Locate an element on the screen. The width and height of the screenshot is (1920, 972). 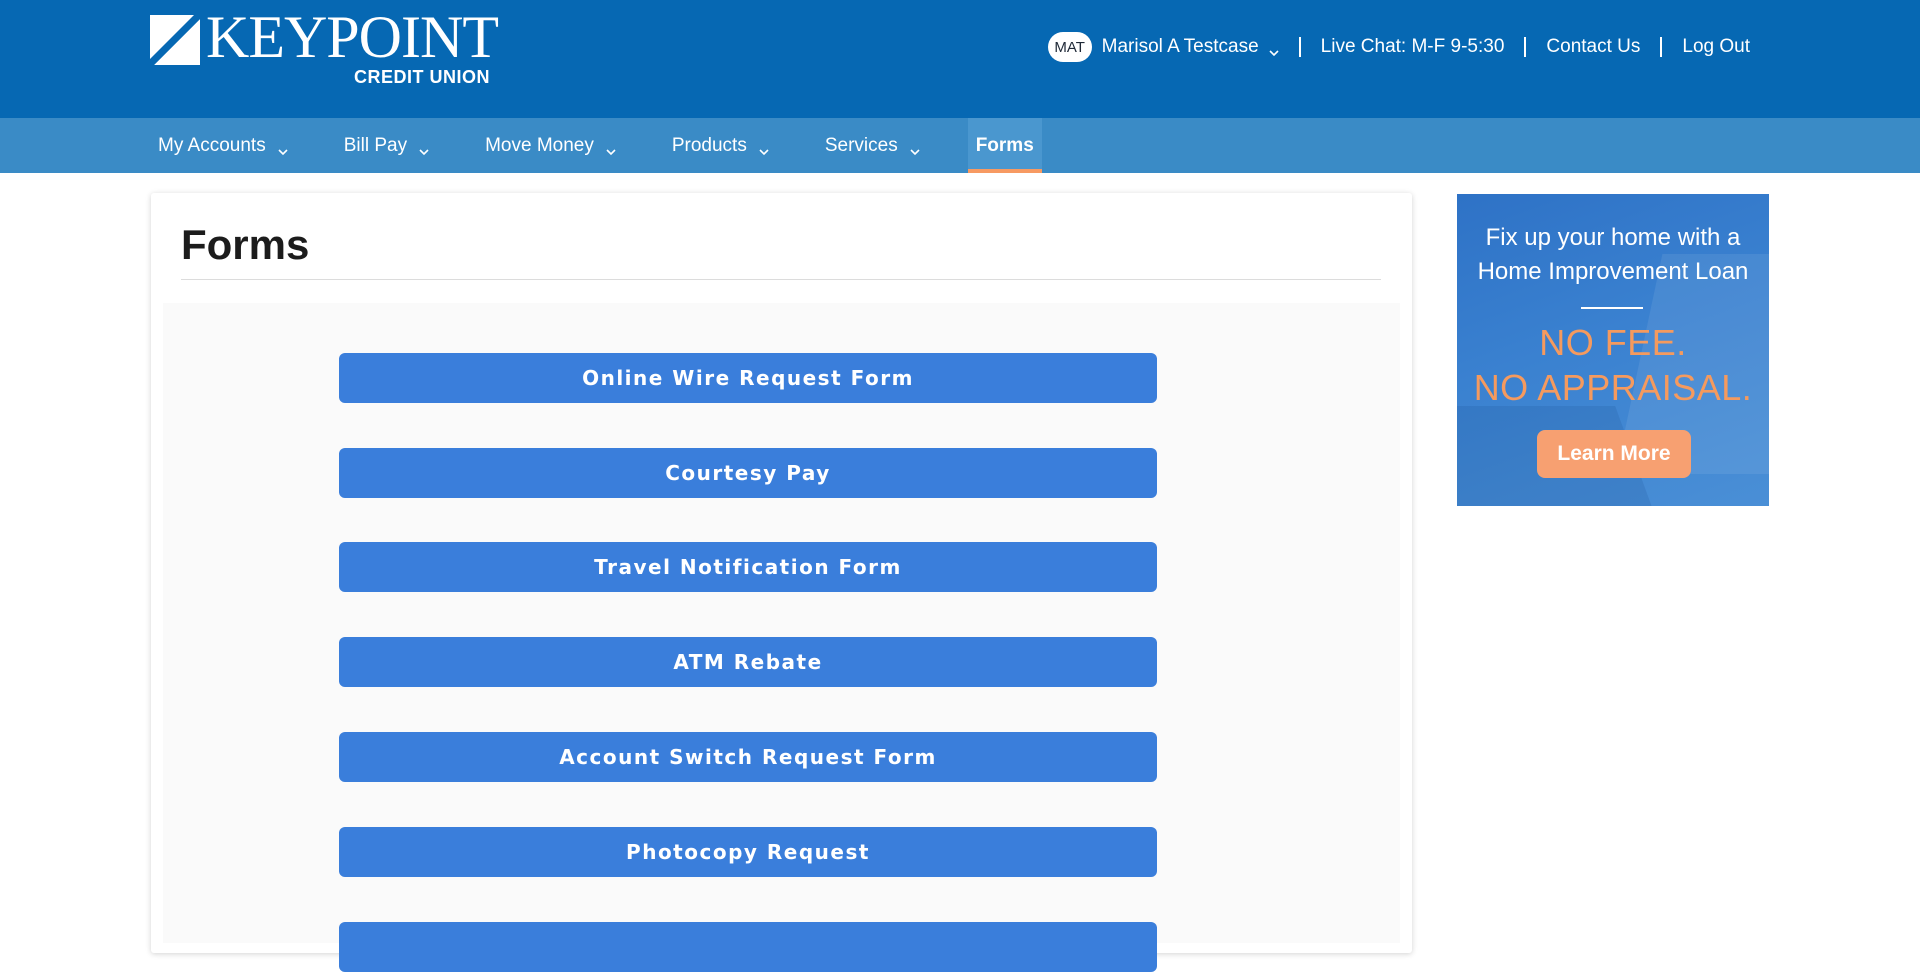
logo-mark-icon is located at coordinates (175, 40).